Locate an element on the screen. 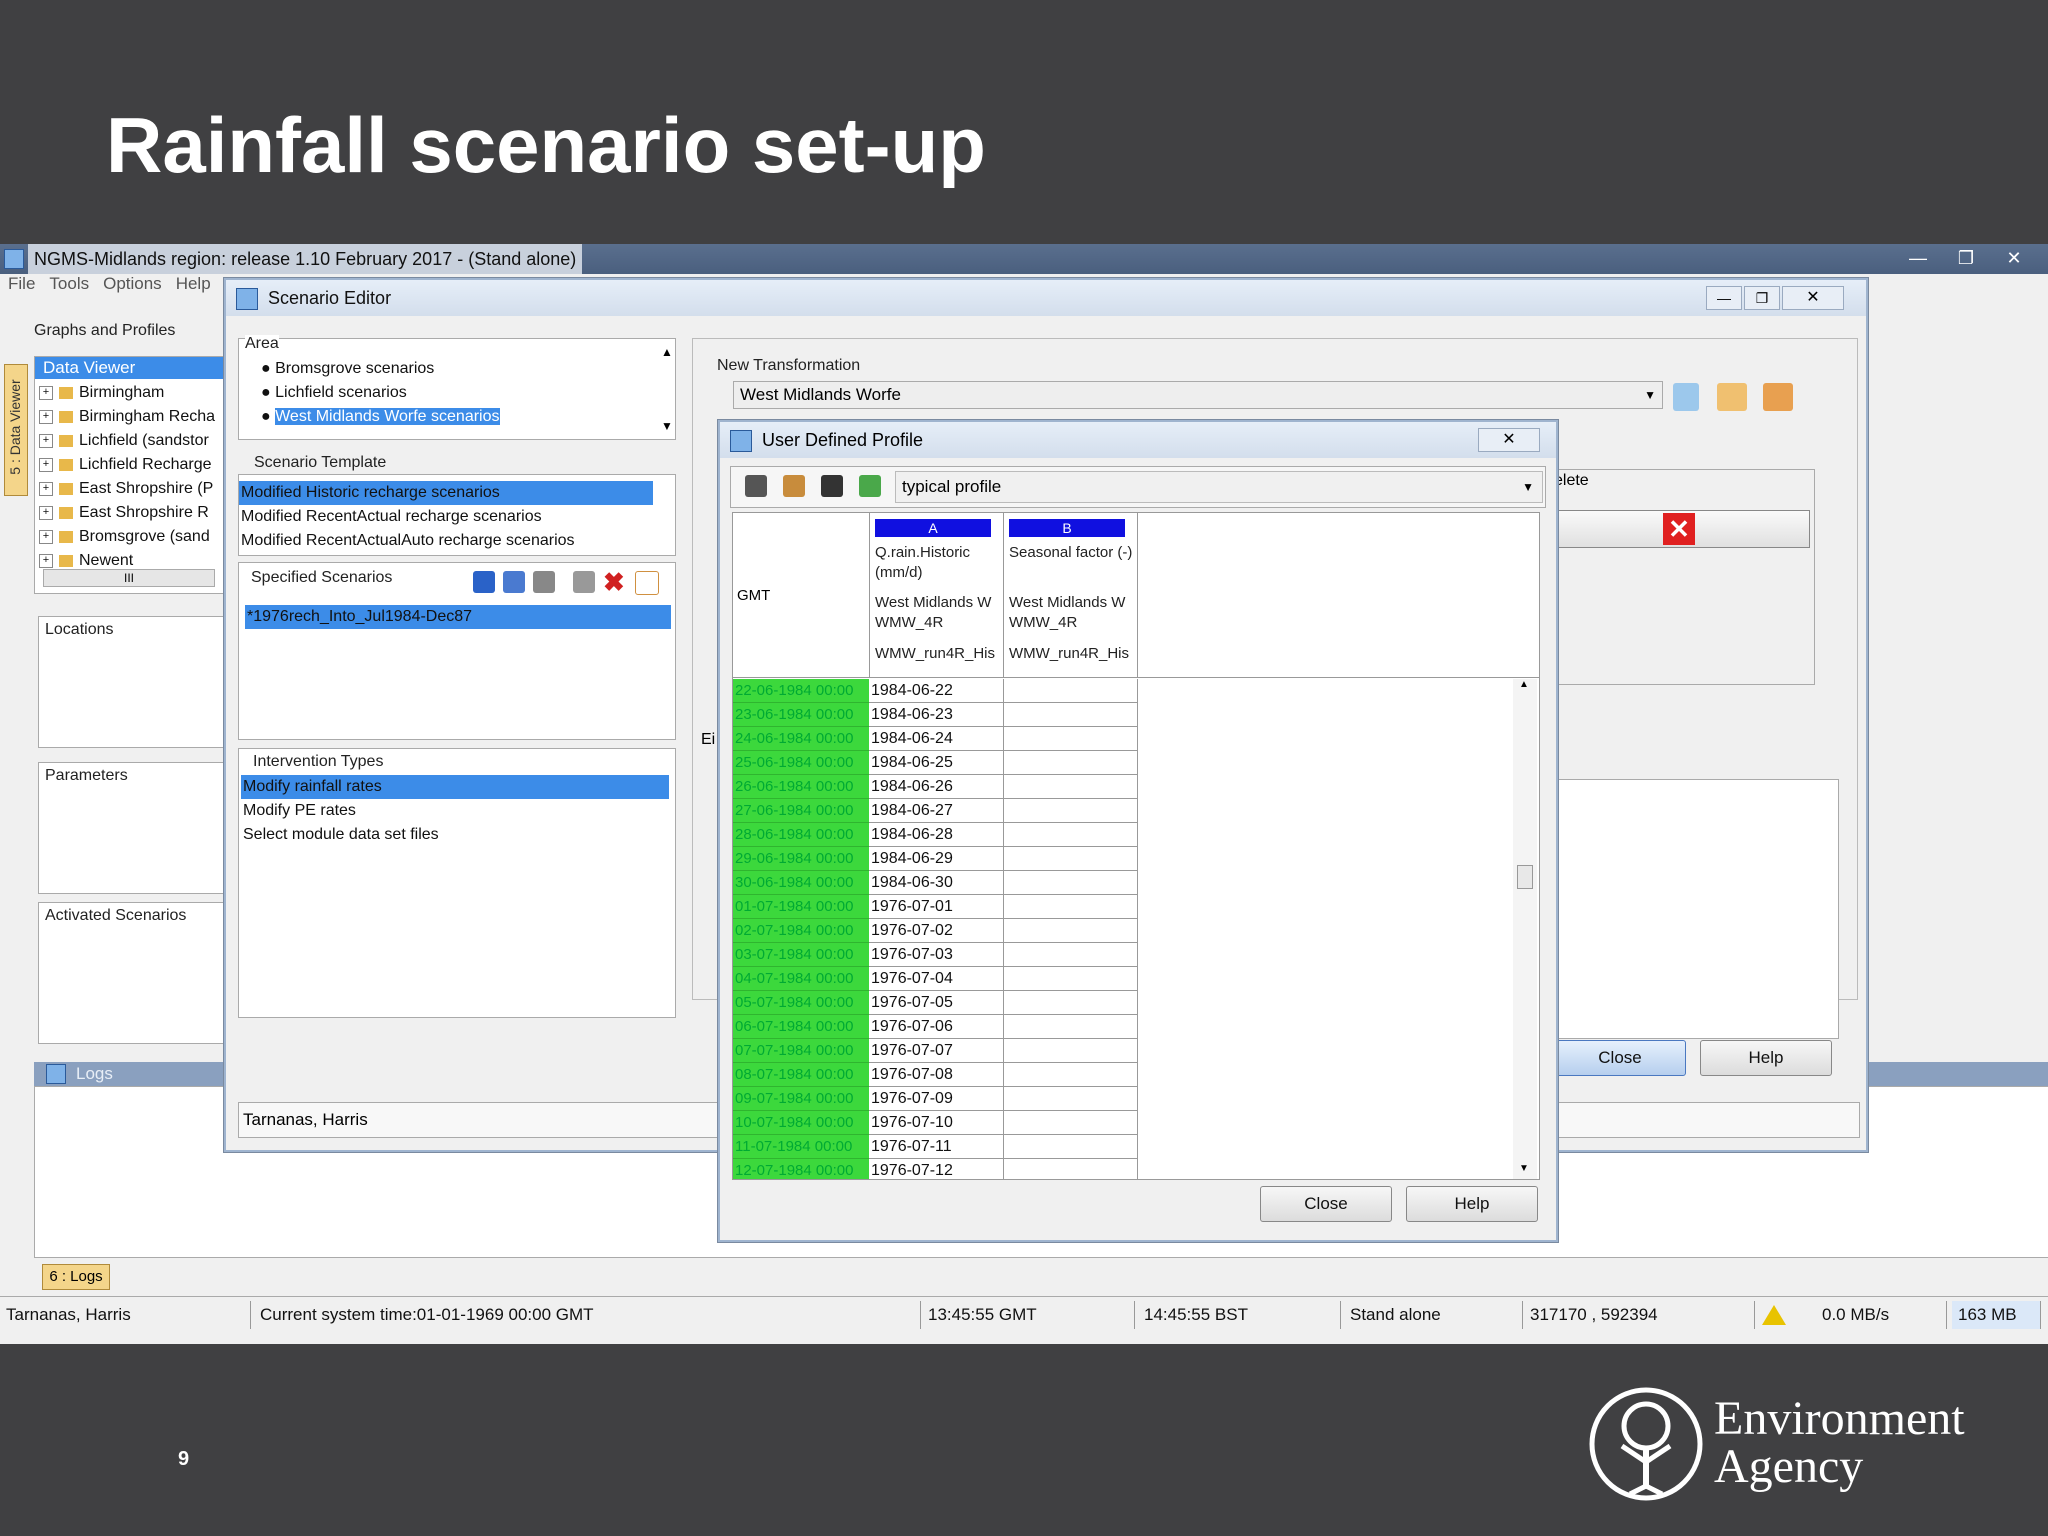  value-cell-a: 1984-06-26 is located at coordinates (936, 787).